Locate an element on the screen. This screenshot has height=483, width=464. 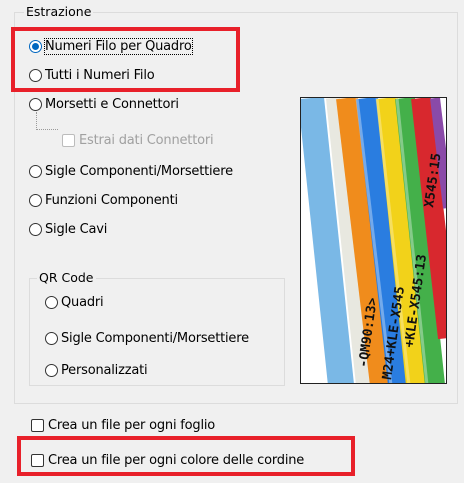
radio-label: Funzioni Componenti is located at coordinates (111, 200).